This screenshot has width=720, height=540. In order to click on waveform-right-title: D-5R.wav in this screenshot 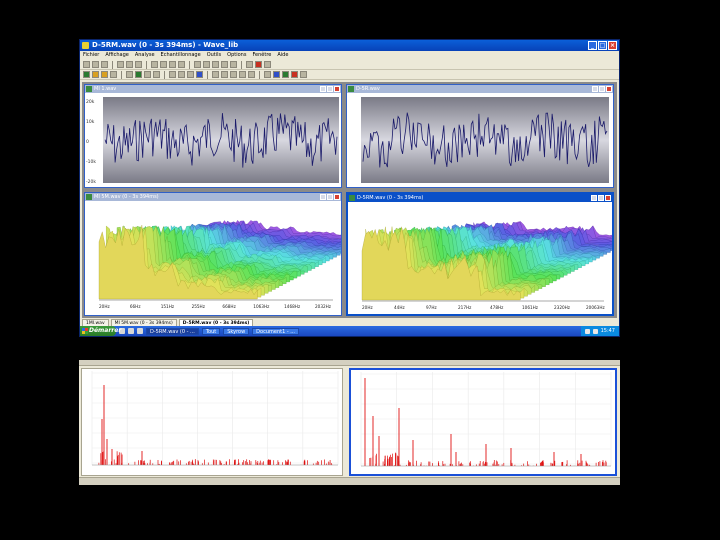, I will do `click(368, 89)`.